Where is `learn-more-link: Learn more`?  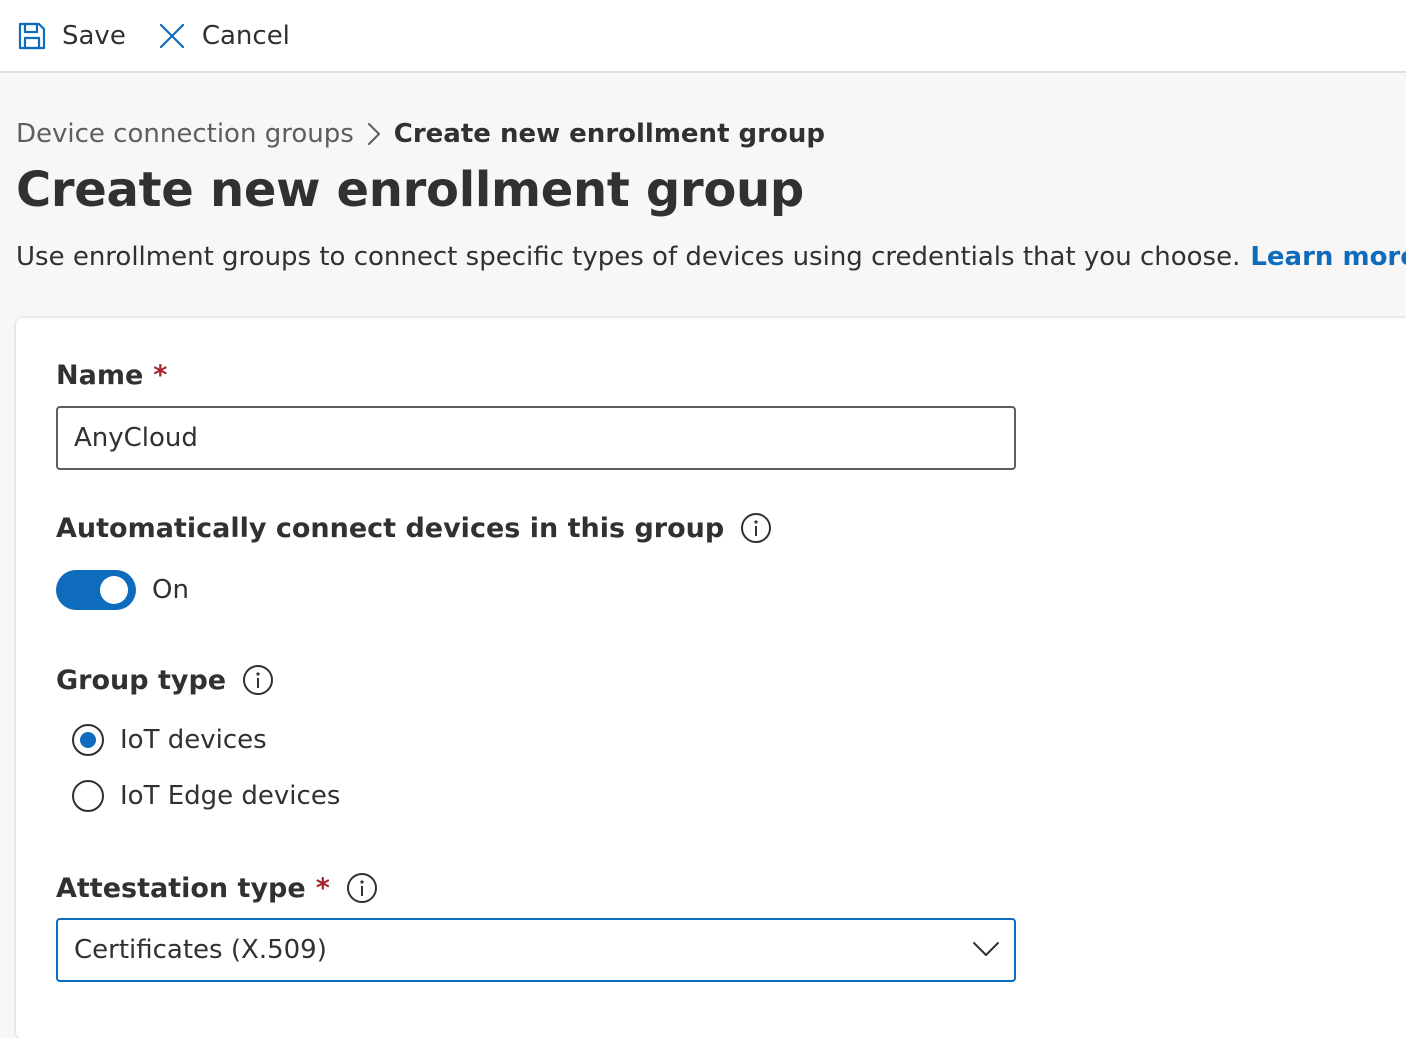 learn-more-link: Learn more is located at coordinates (1328, 257).